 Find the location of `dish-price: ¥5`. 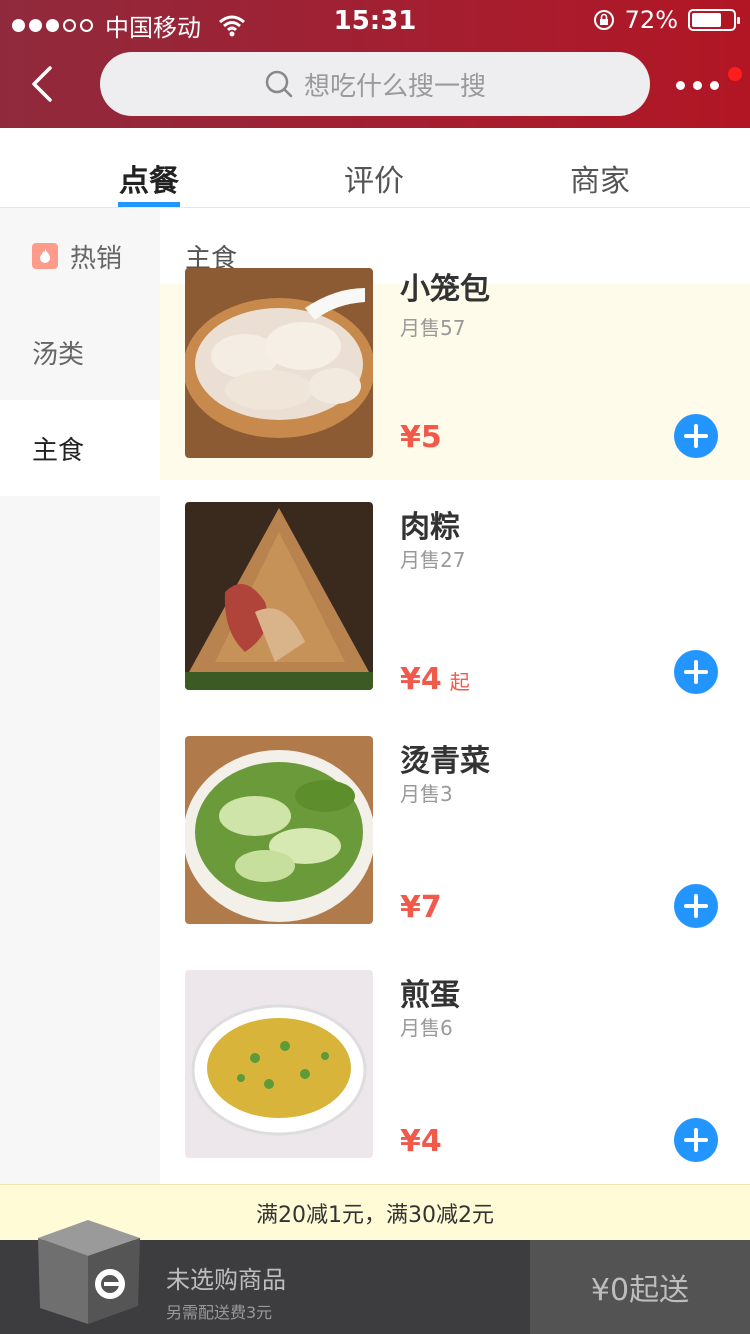

dish-price: ¥5 is located at coordinates (425, 437).